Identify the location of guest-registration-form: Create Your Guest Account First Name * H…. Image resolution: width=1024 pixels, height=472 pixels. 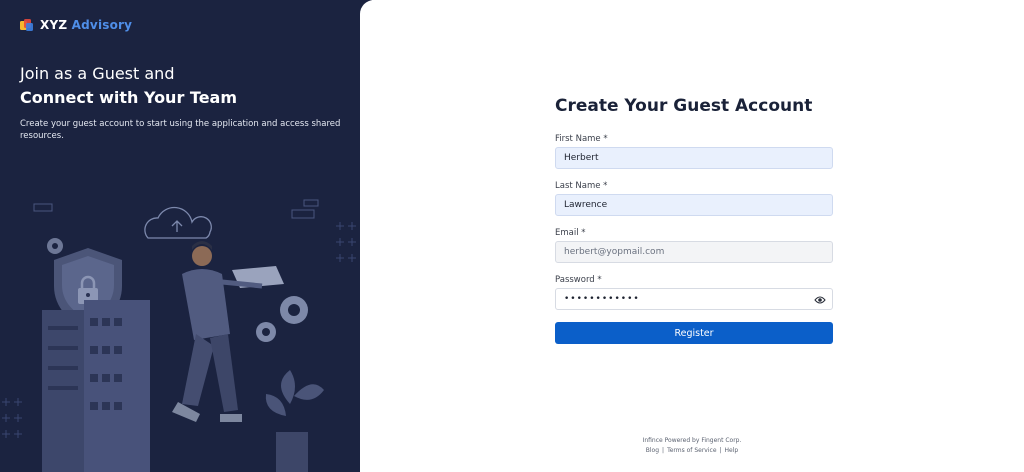
(694, 220).